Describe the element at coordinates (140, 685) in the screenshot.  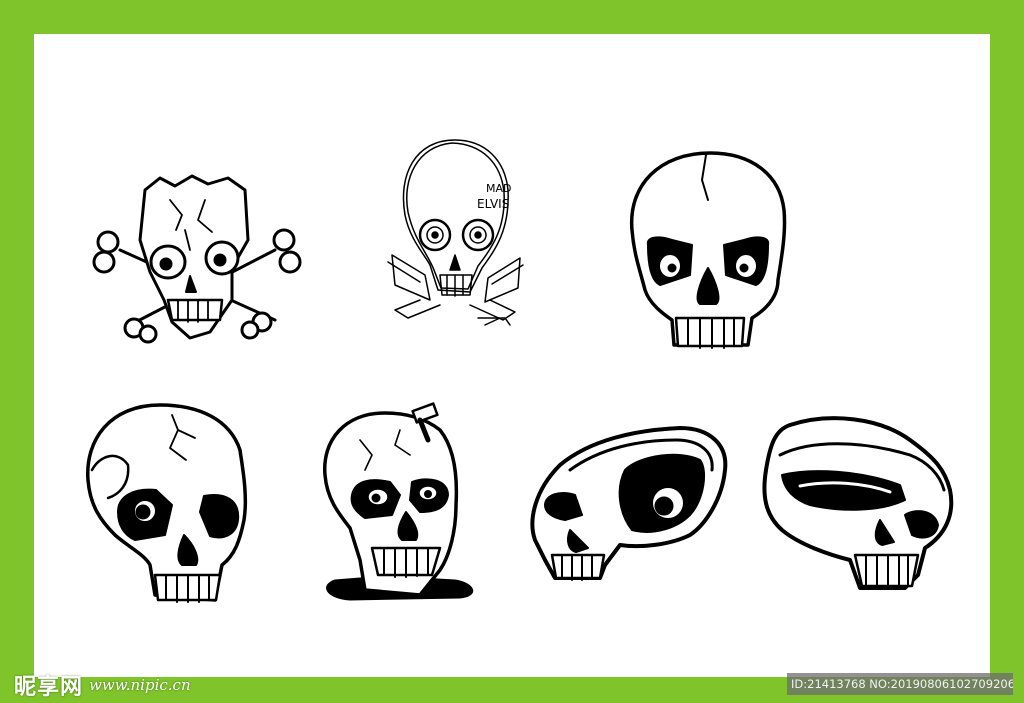
I see `watermark-url: www.nipic.cn` at that location.